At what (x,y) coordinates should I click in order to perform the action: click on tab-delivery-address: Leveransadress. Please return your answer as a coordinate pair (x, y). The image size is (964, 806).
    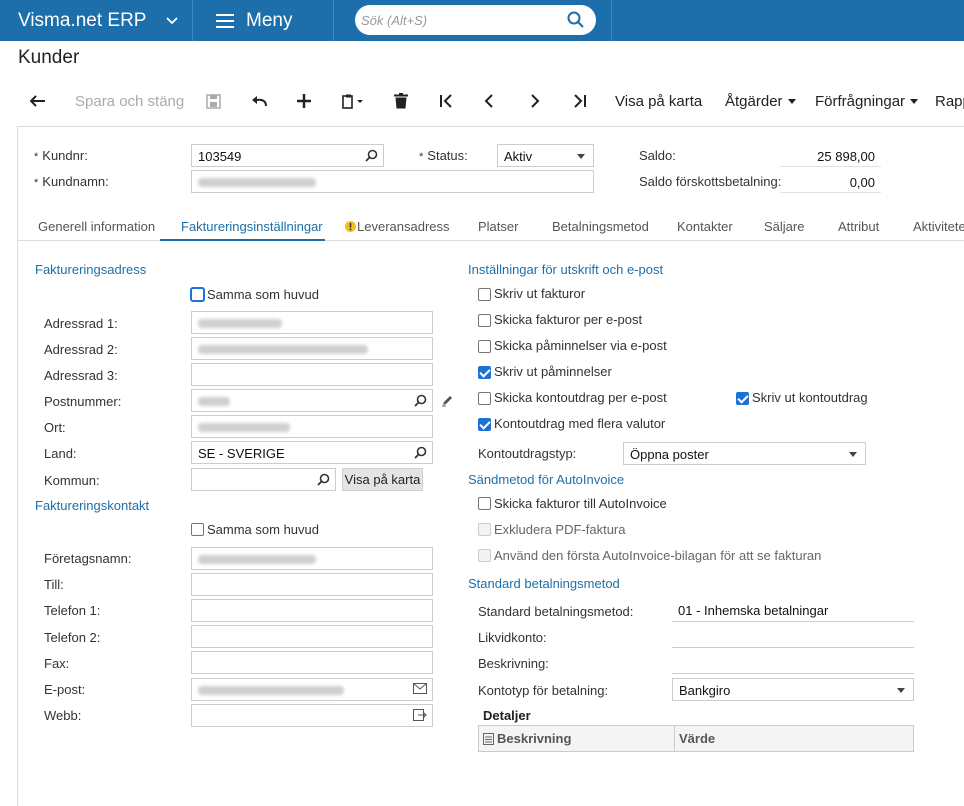
    Looking at the image, I should click on (397, 226).